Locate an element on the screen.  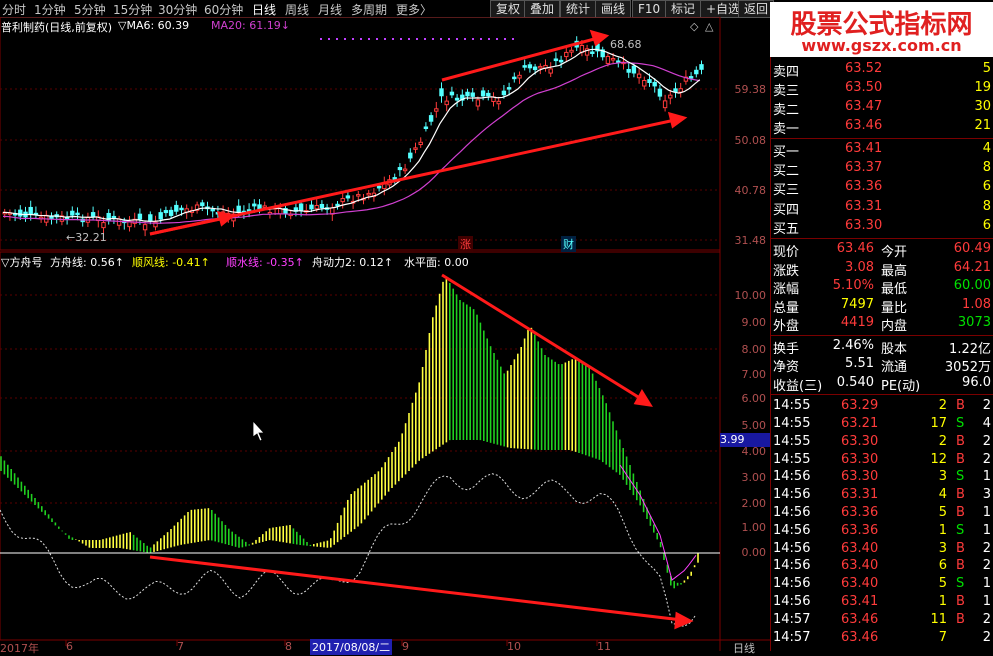
bid-row: 买五 63.30 6 is located at coordinates (882, 227).